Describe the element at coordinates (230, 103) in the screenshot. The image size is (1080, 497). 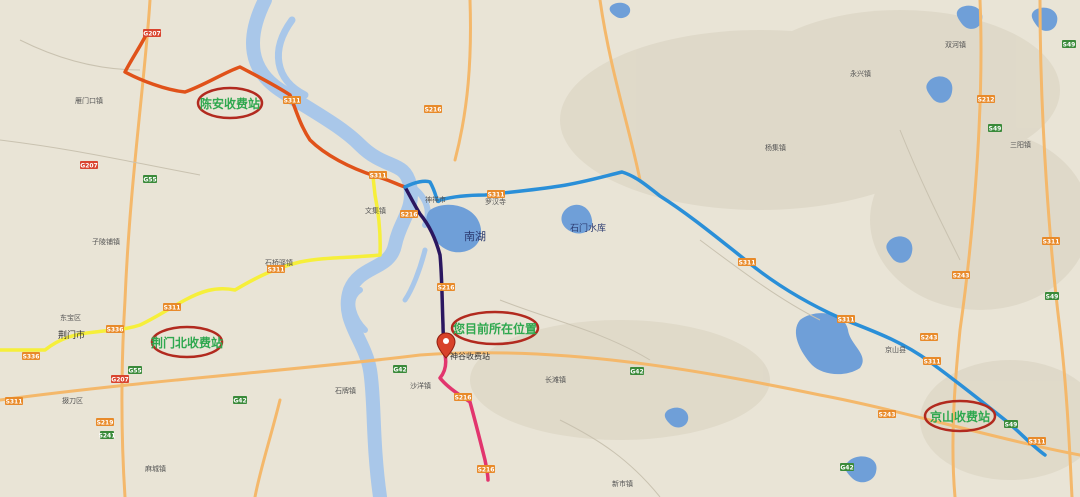
I see `chenan-station-label: 陈安收费站` at that location.